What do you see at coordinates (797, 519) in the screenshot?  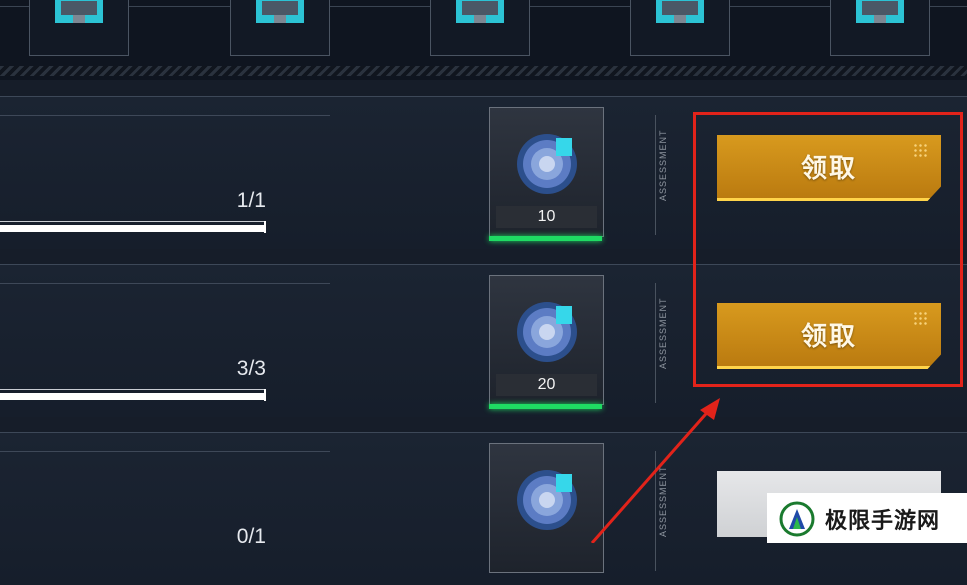 I see `site-logo-icon` at bounding box center [797, 519].